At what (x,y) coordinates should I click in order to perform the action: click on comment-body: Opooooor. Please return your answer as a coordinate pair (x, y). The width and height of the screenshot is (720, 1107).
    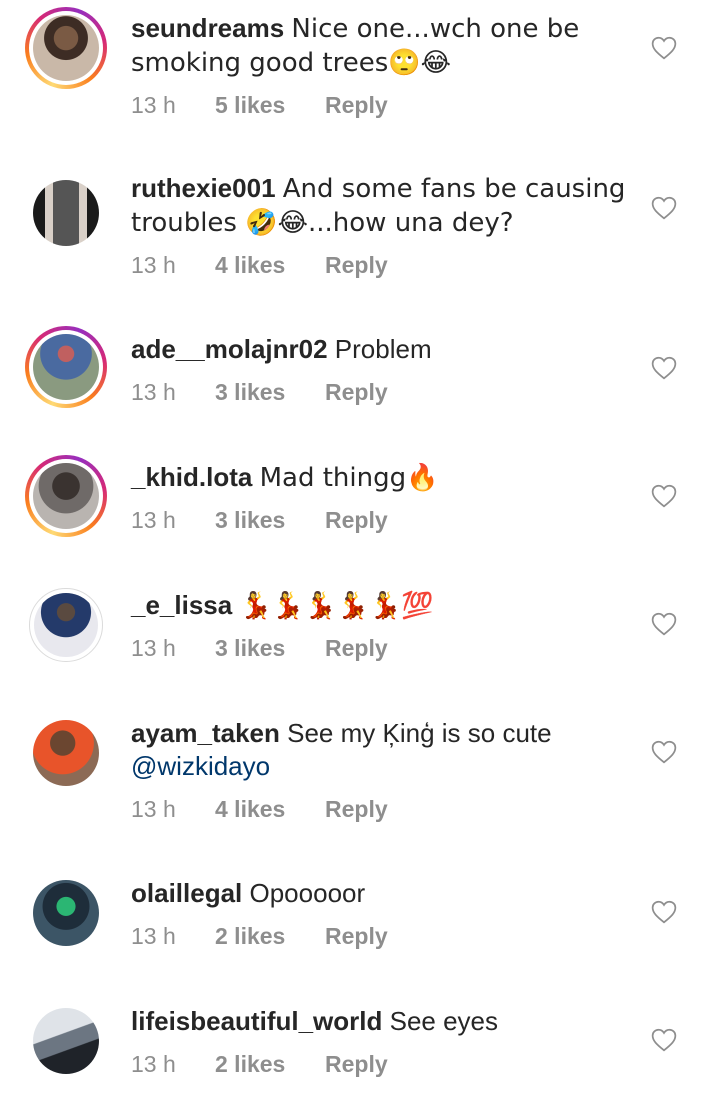
    Looking at the image, I should click on (307, 893).